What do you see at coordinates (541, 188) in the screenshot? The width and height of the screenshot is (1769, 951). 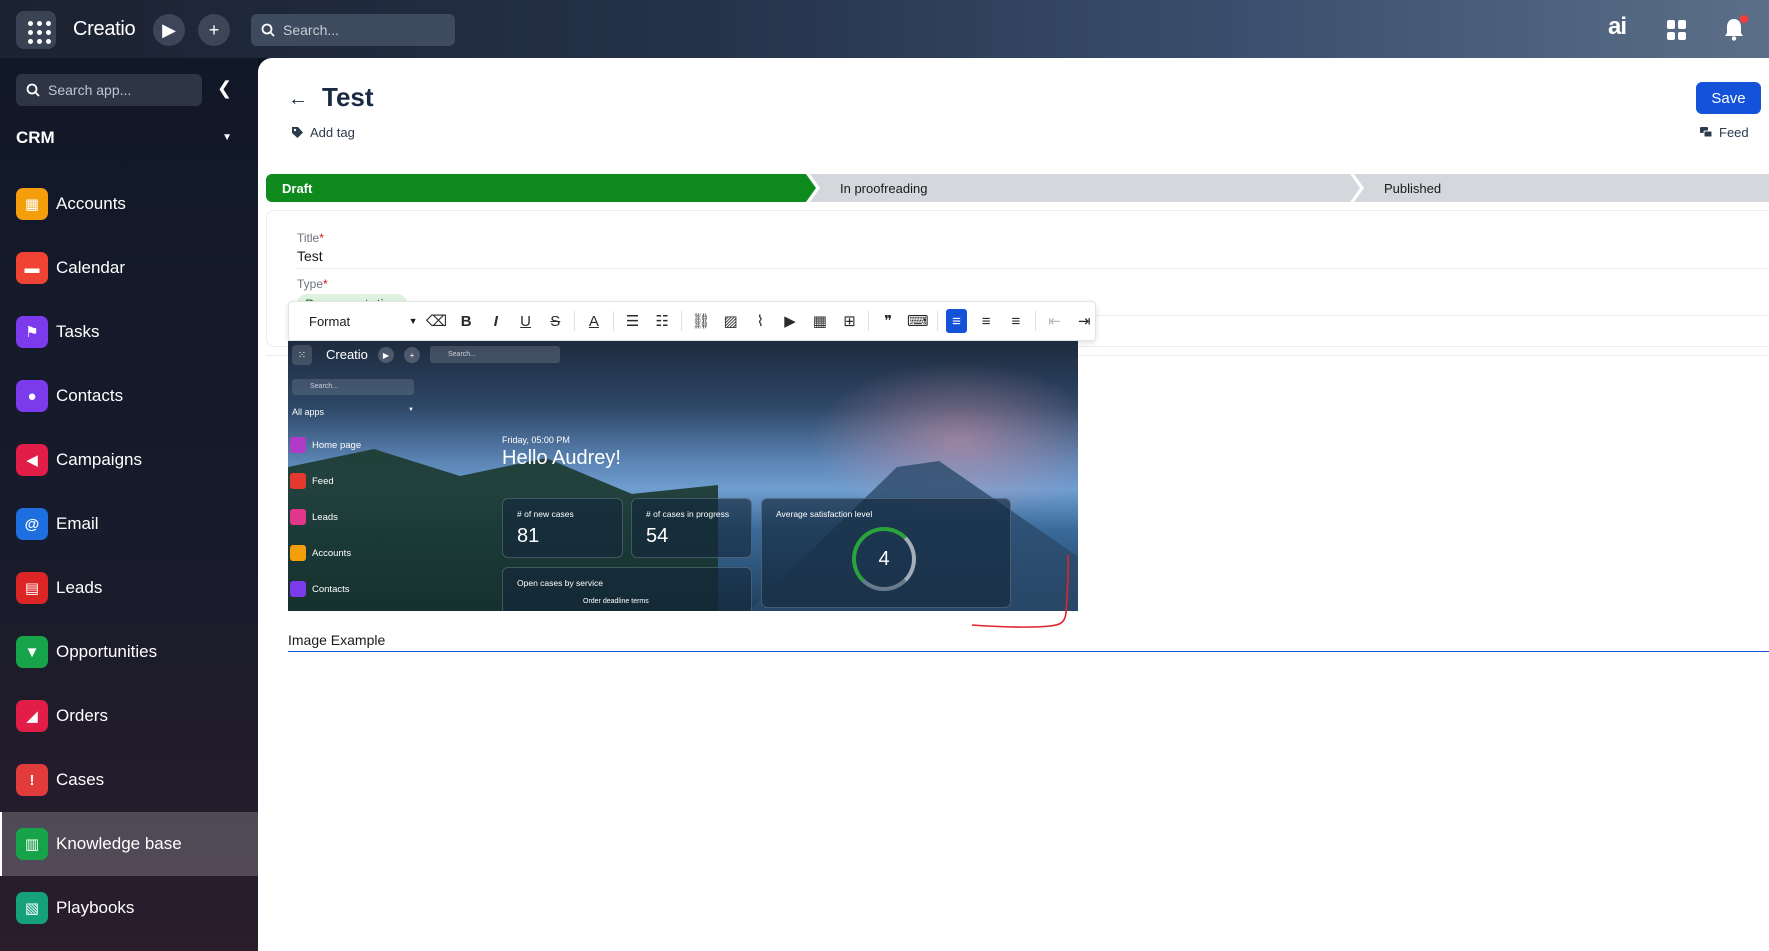 I see `stage-draft: Draft` at bounding box center [541, 188].